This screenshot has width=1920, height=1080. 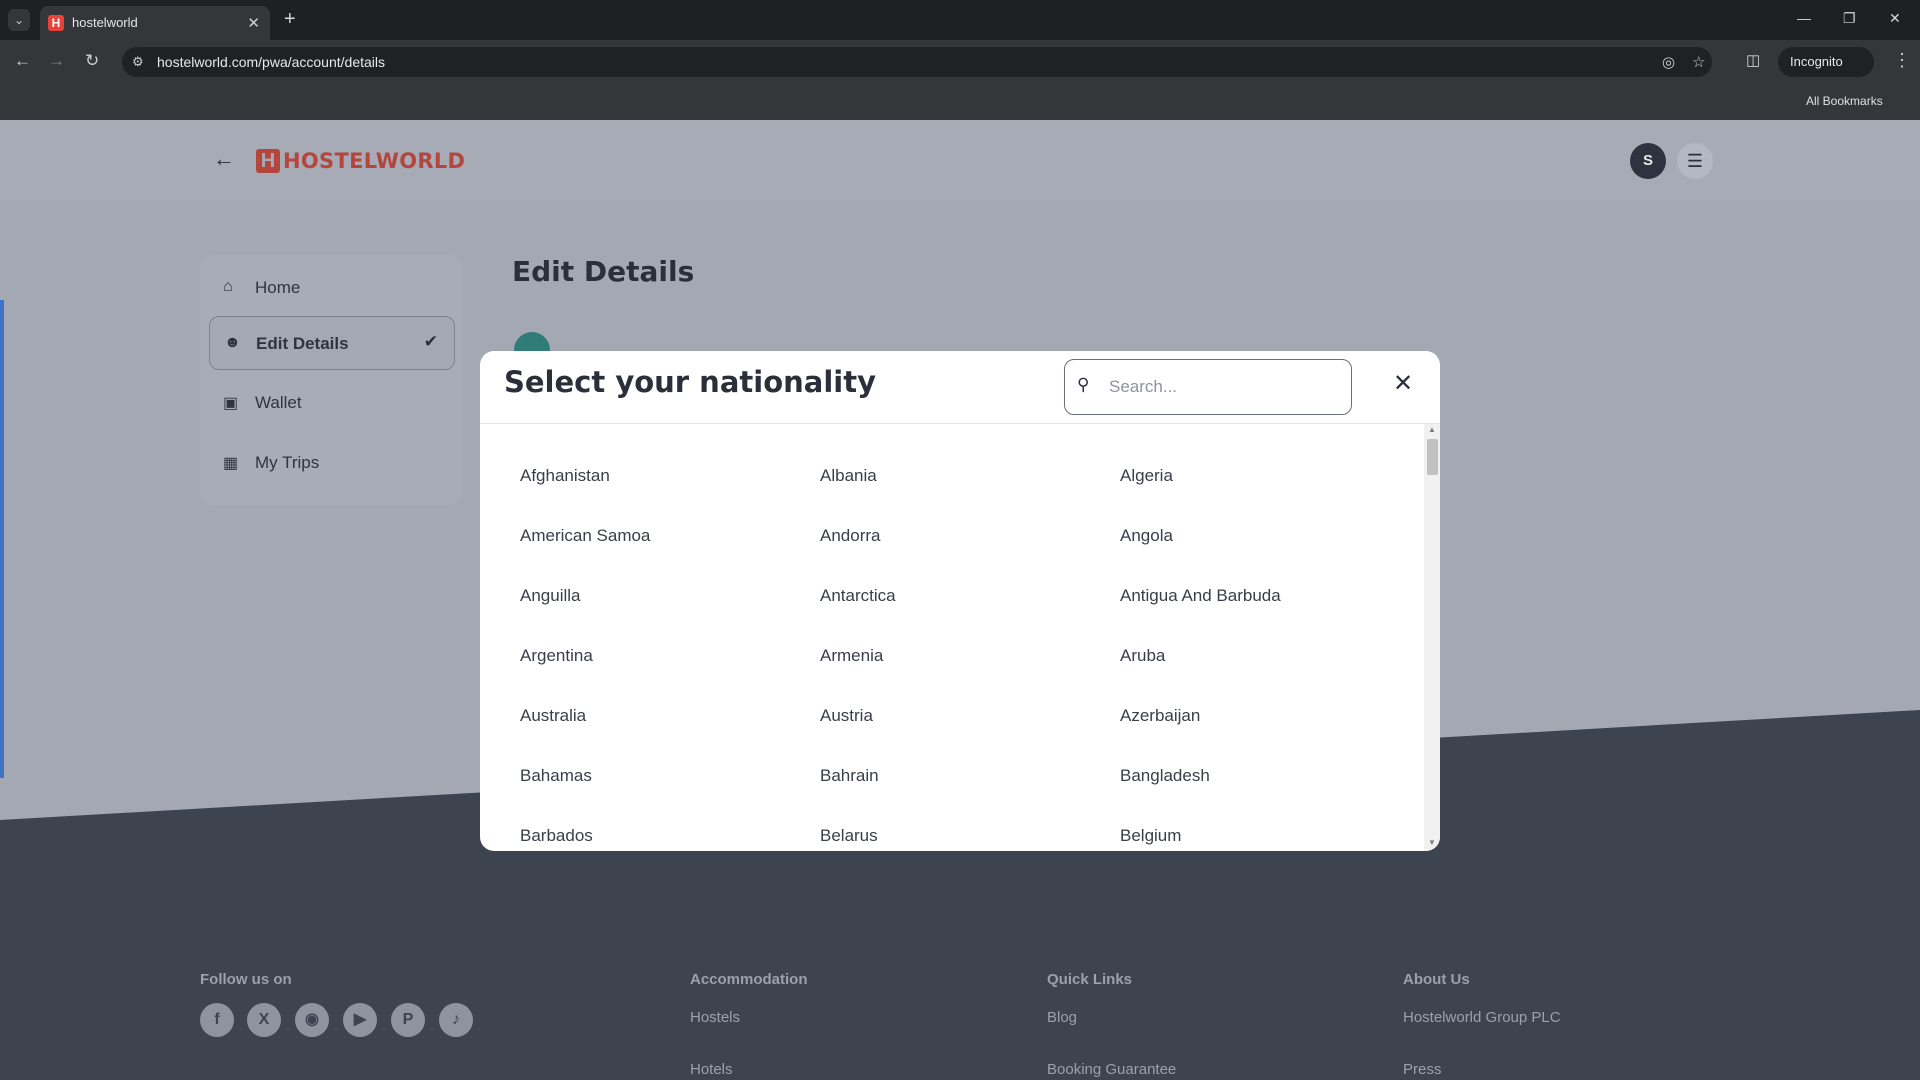 What do you see at coordinates (1753, 60) in the screenshot?
I see `side-panel-icon: ◫` at bounding box center [1753, 60].